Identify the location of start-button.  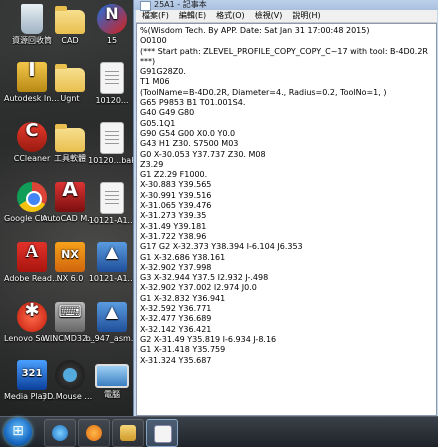
(18, 432).